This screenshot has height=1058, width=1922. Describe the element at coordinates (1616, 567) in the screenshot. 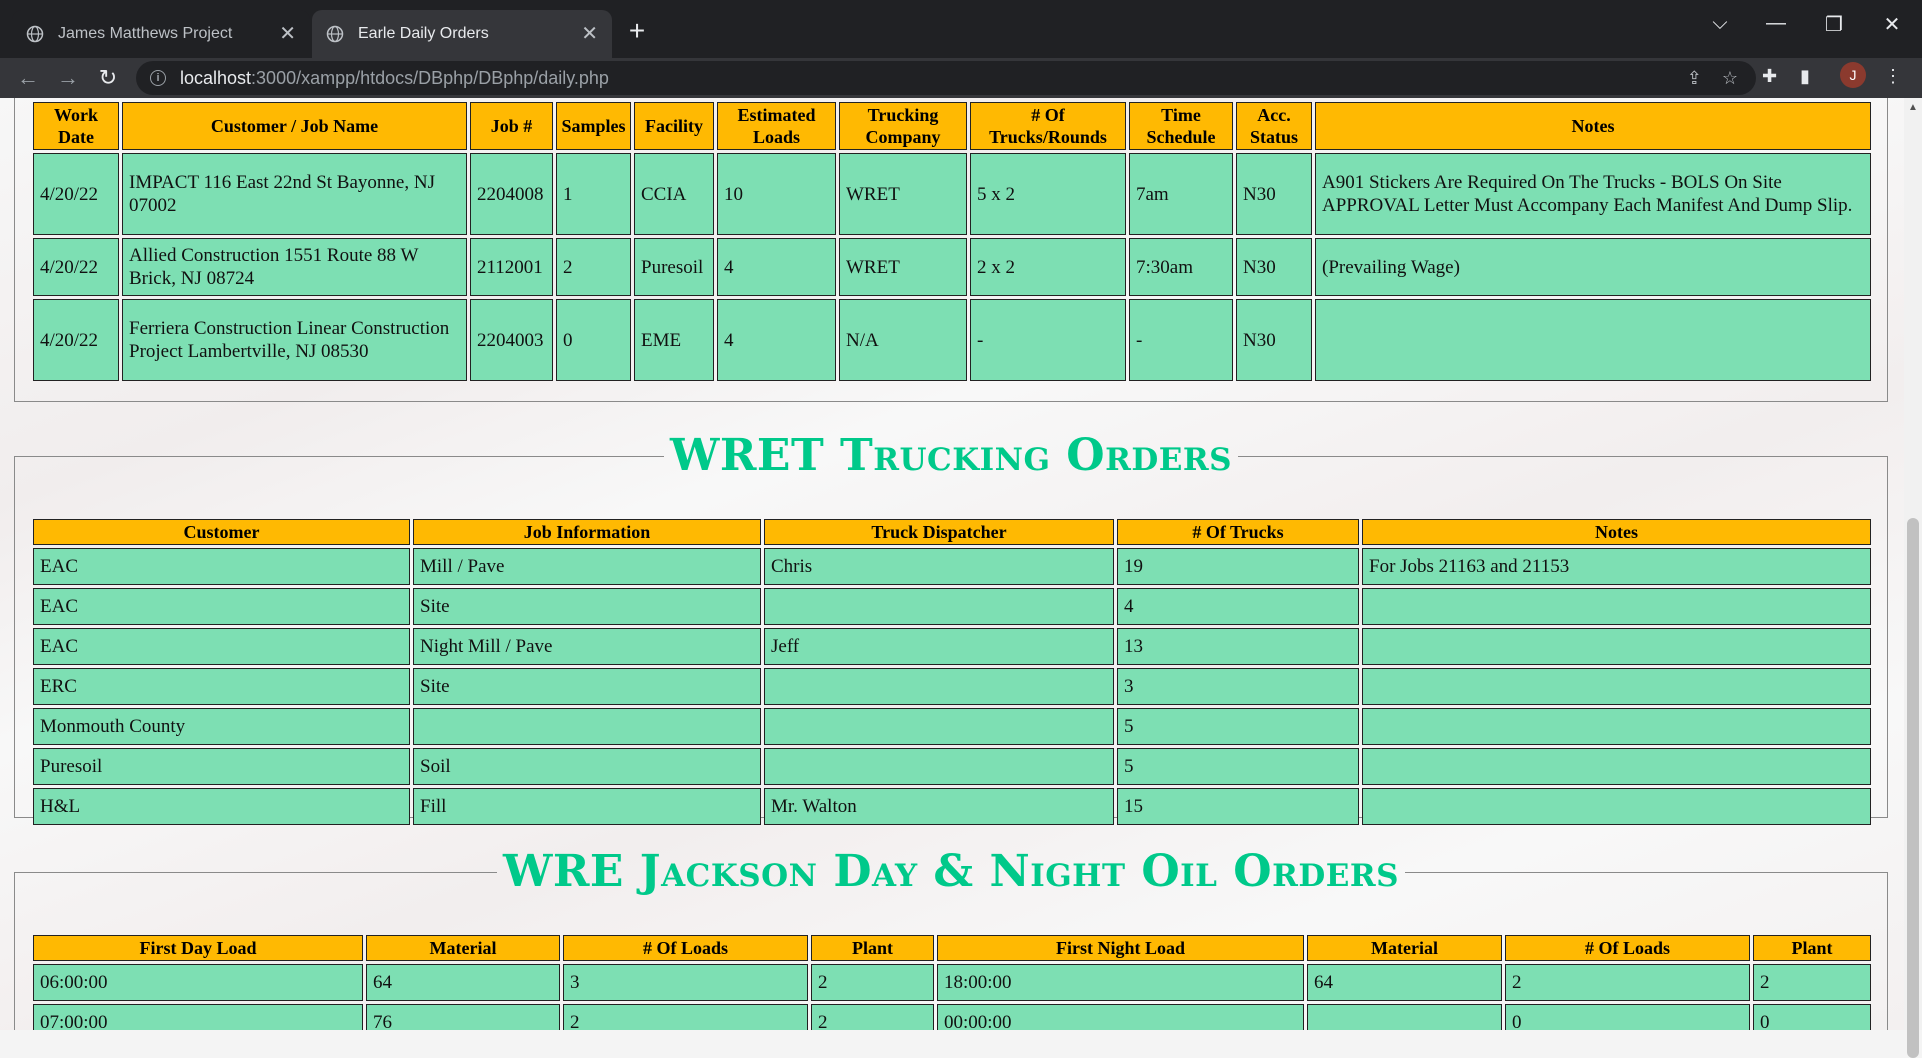

I see `cell: For Jobs 21163 and 21153` at that location.